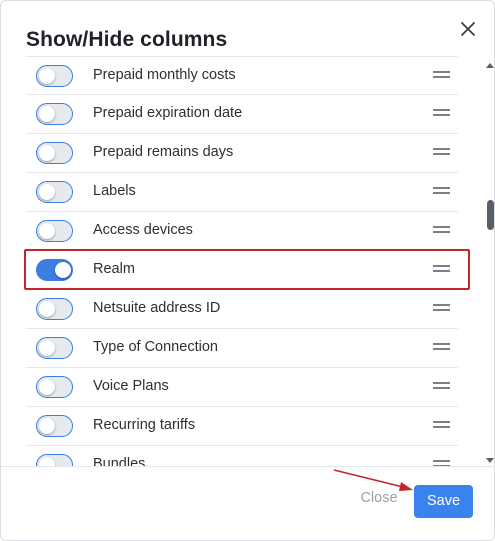 This screenshot has height=541, width=495. What do you see at coordinates (468, 29) in the screenshot?
I see `close-icon` at bounding box center [468, 29].